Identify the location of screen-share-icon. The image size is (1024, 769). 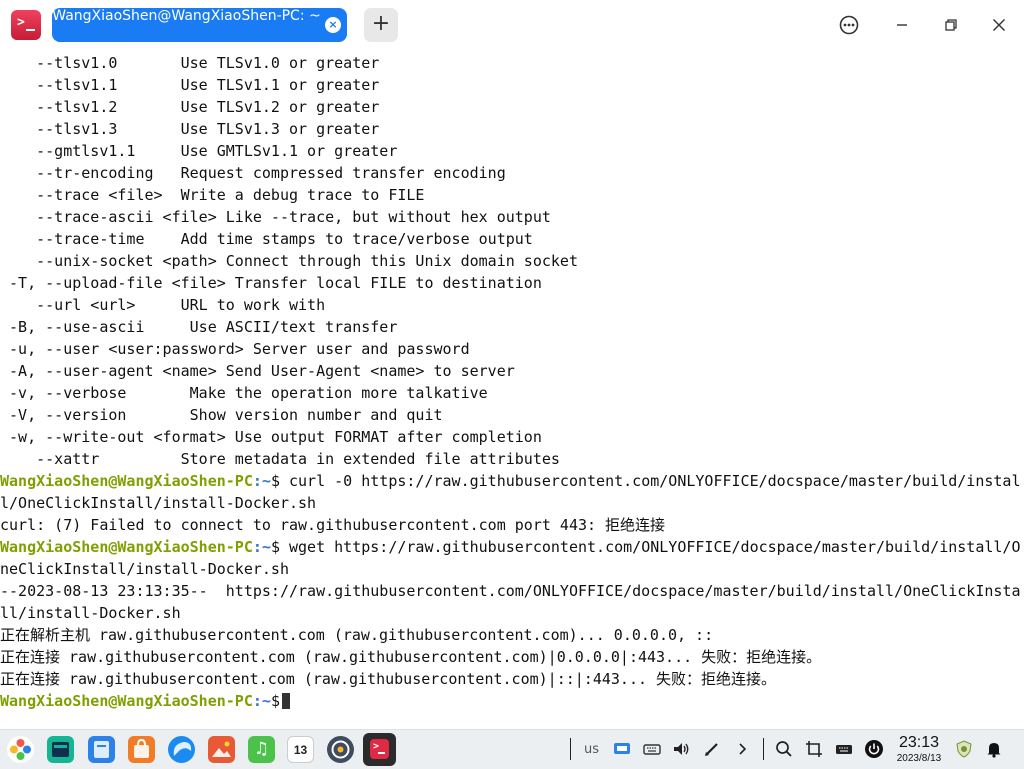
(622, 749).